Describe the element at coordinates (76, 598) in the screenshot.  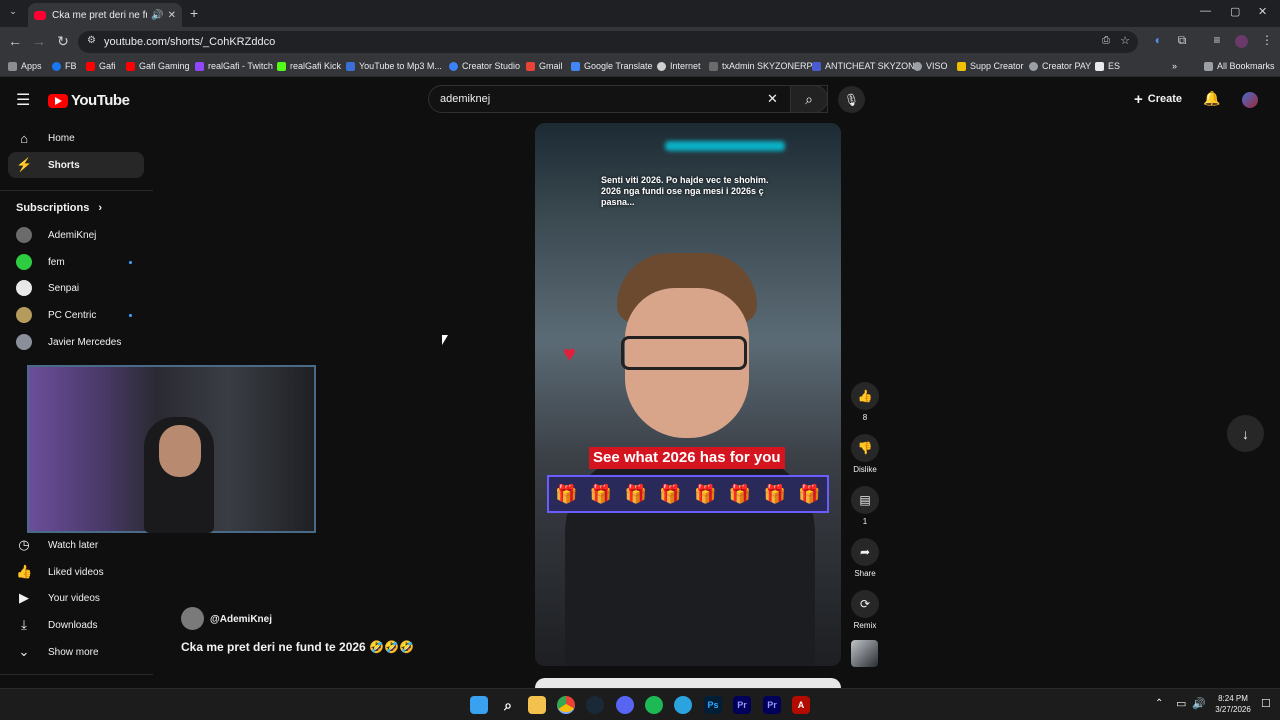
I see `sidebar-item-your-videos: ▶ Your videos` at that location.